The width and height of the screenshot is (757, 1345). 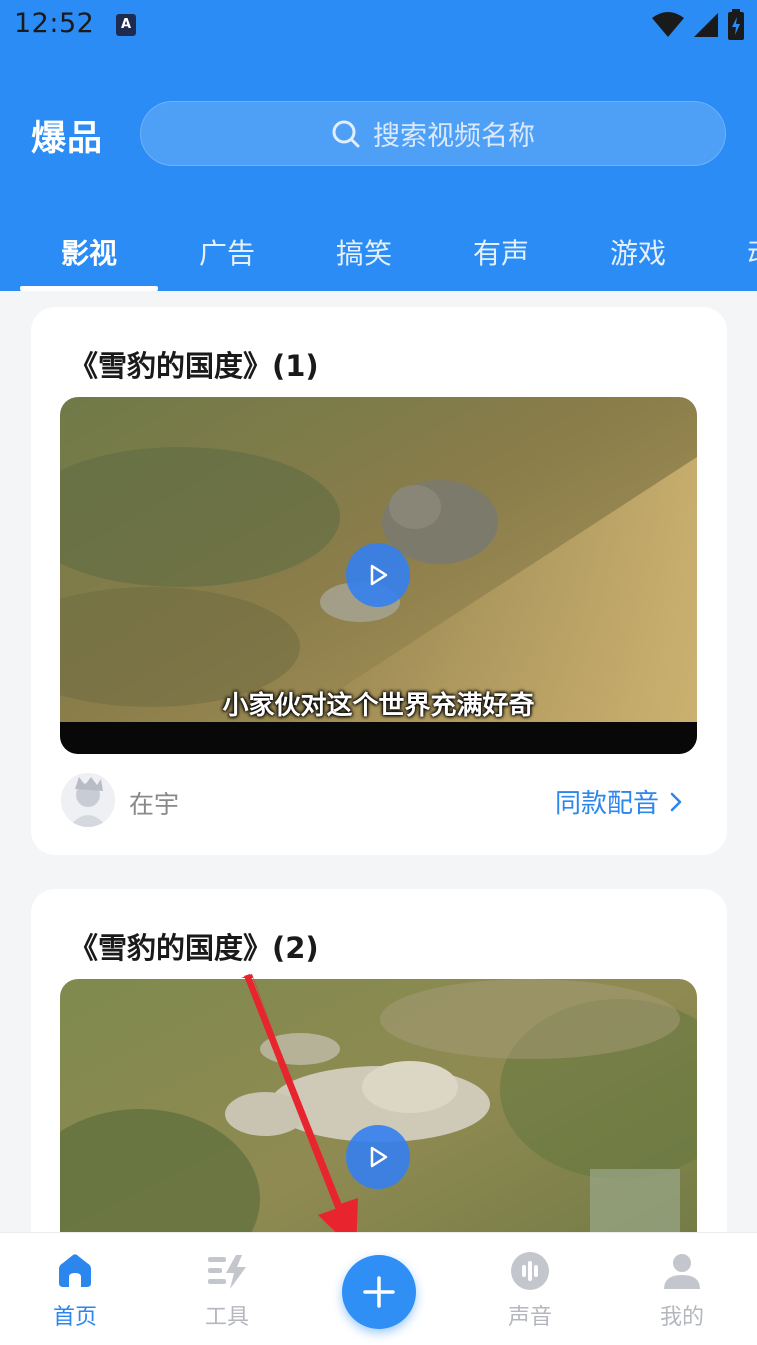 What do you see at coordinates (454, 136) in the screenshot?
I see `search-placeholder: 搜索视频名称` at bounding box center [454, 136].